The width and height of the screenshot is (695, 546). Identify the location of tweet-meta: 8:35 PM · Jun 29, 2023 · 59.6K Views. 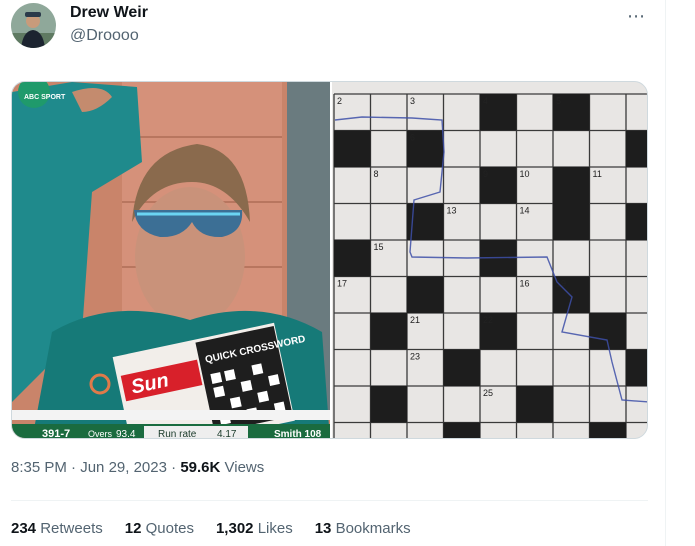
(137, 467).